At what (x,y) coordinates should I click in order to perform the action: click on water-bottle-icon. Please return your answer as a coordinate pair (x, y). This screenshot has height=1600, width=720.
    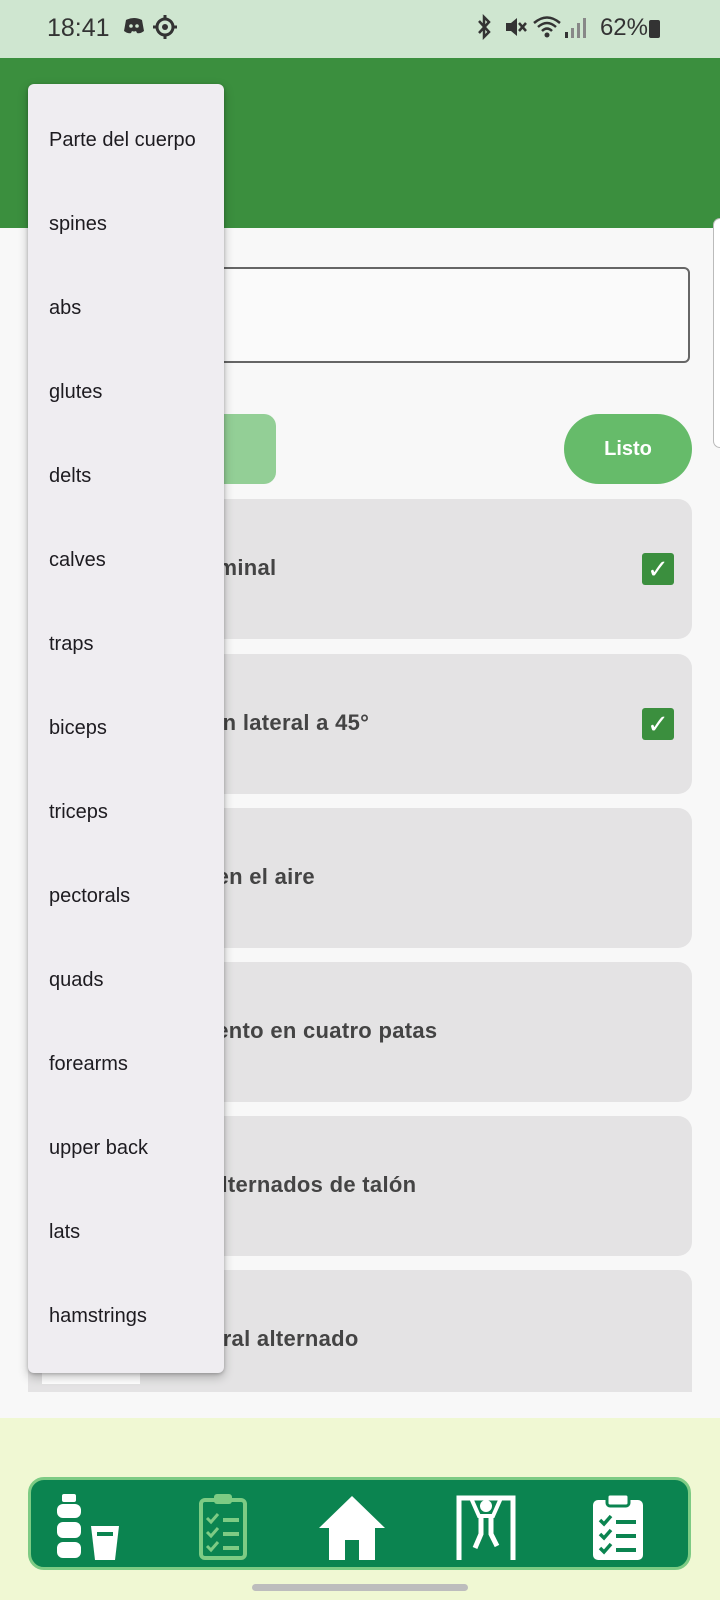
    Looking at the image, I should click on (88, 1527).